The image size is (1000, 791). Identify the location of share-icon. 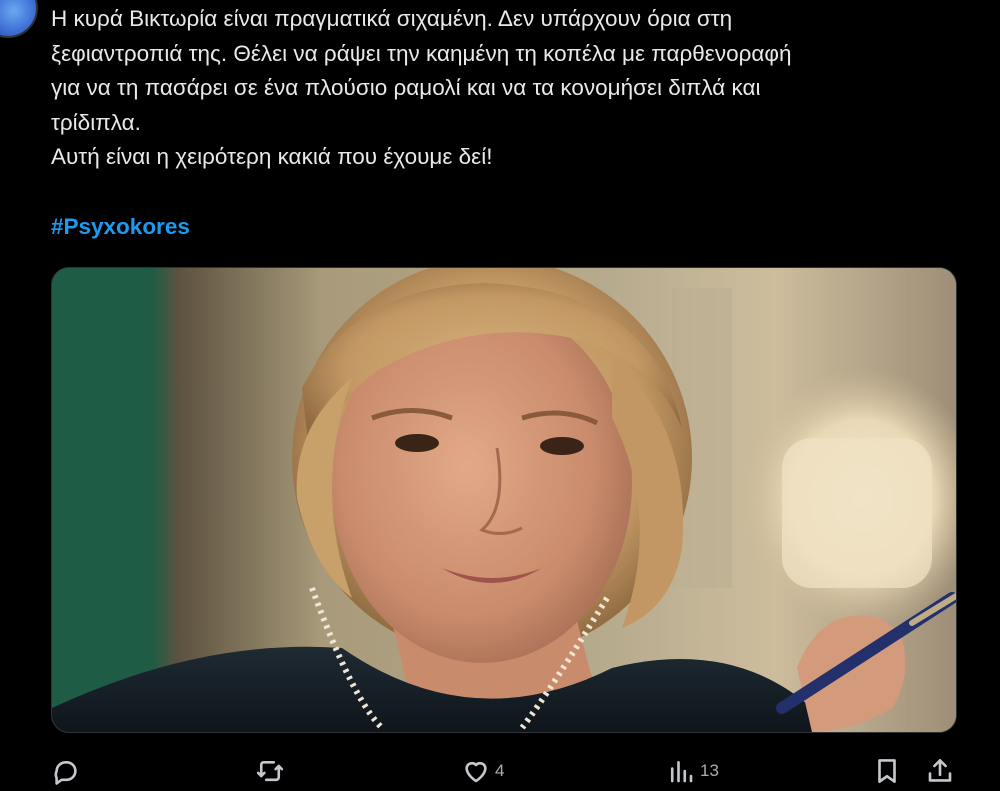
(940, 770).